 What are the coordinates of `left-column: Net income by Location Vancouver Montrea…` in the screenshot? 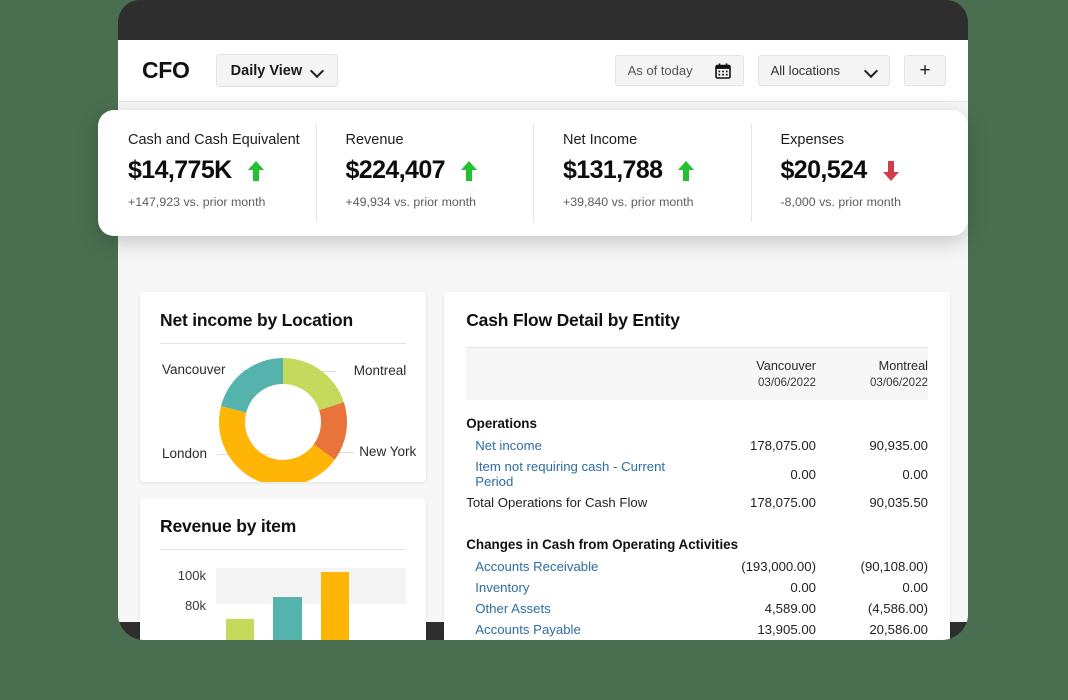 It's located at (283, 466).